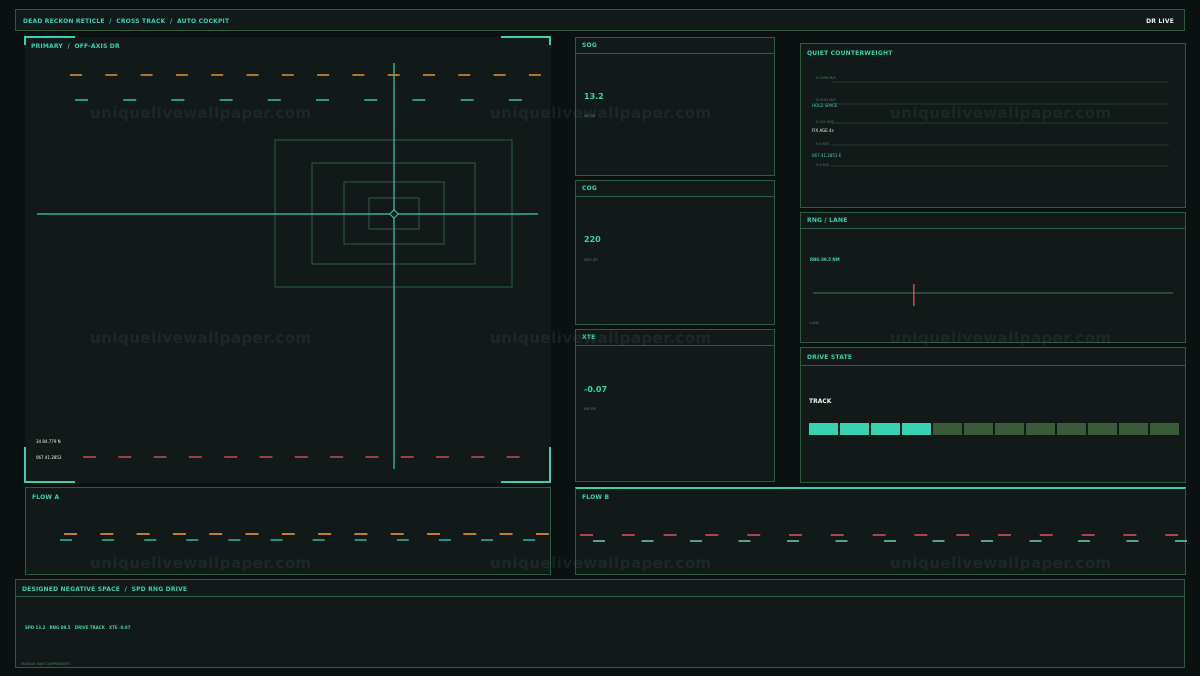  I want to click on footer-rng: RNG 89.5, so click(60, 627).